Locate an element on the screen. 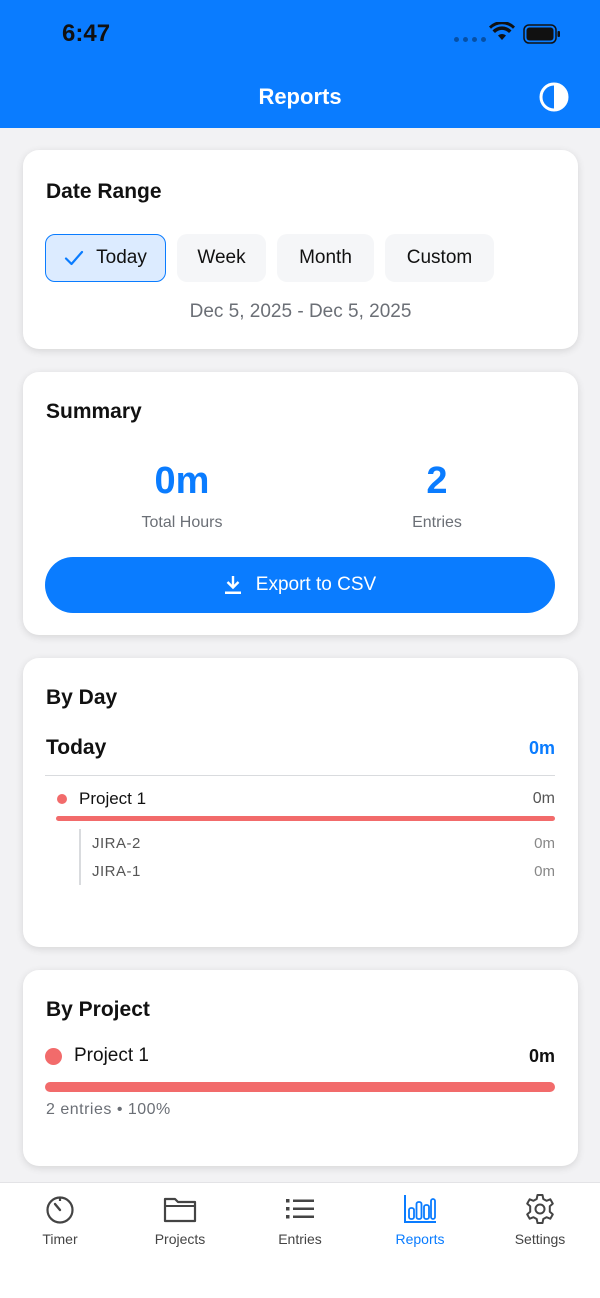 This screenshot has height=1298, width=600. tab-bar: Timer Projects Entries Reports Settings is located at coordinates (300, 1240).